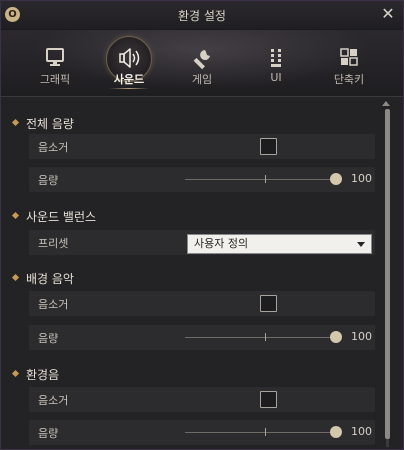 This screenshot has width=404, height=450. Describe the element at coordinates (50, 279) in the screenshot. I see `section-title: 배경 음악` at that location.